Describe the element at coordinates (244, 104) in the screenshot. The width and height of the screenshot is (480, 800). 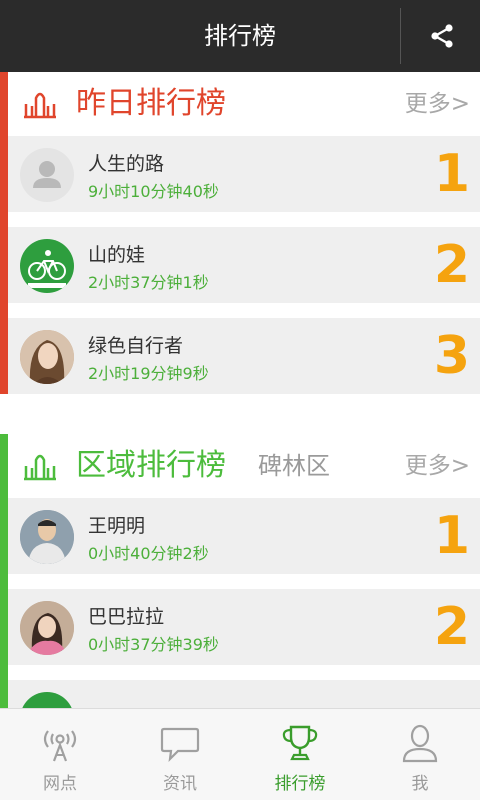
I see `yesterday-section-header: 昨日排行榜 更多>` at that location.